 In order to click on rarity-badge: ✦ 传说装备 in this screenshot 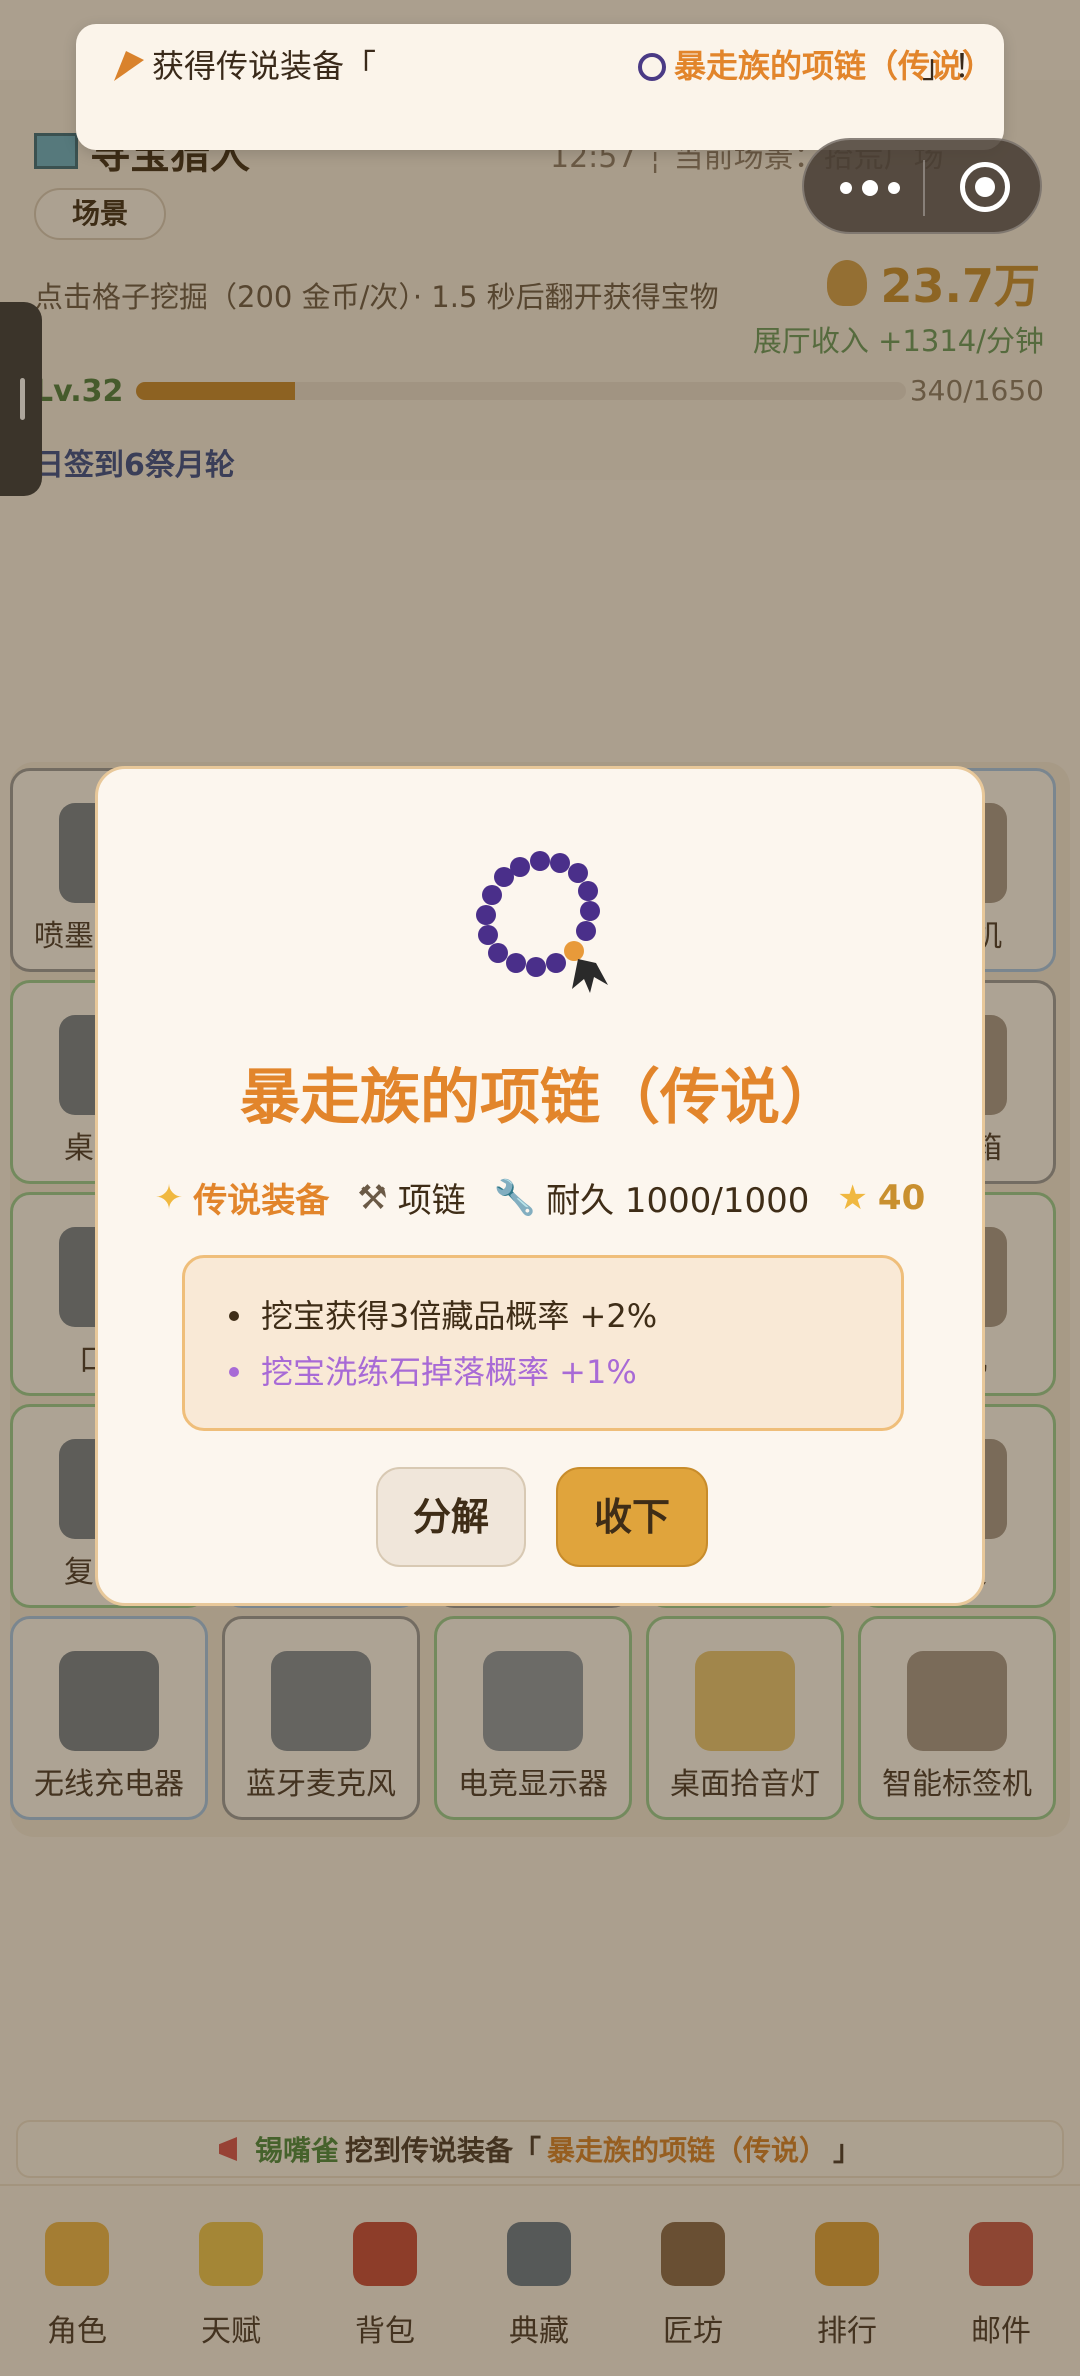, I will do `click(242, 1197)`.